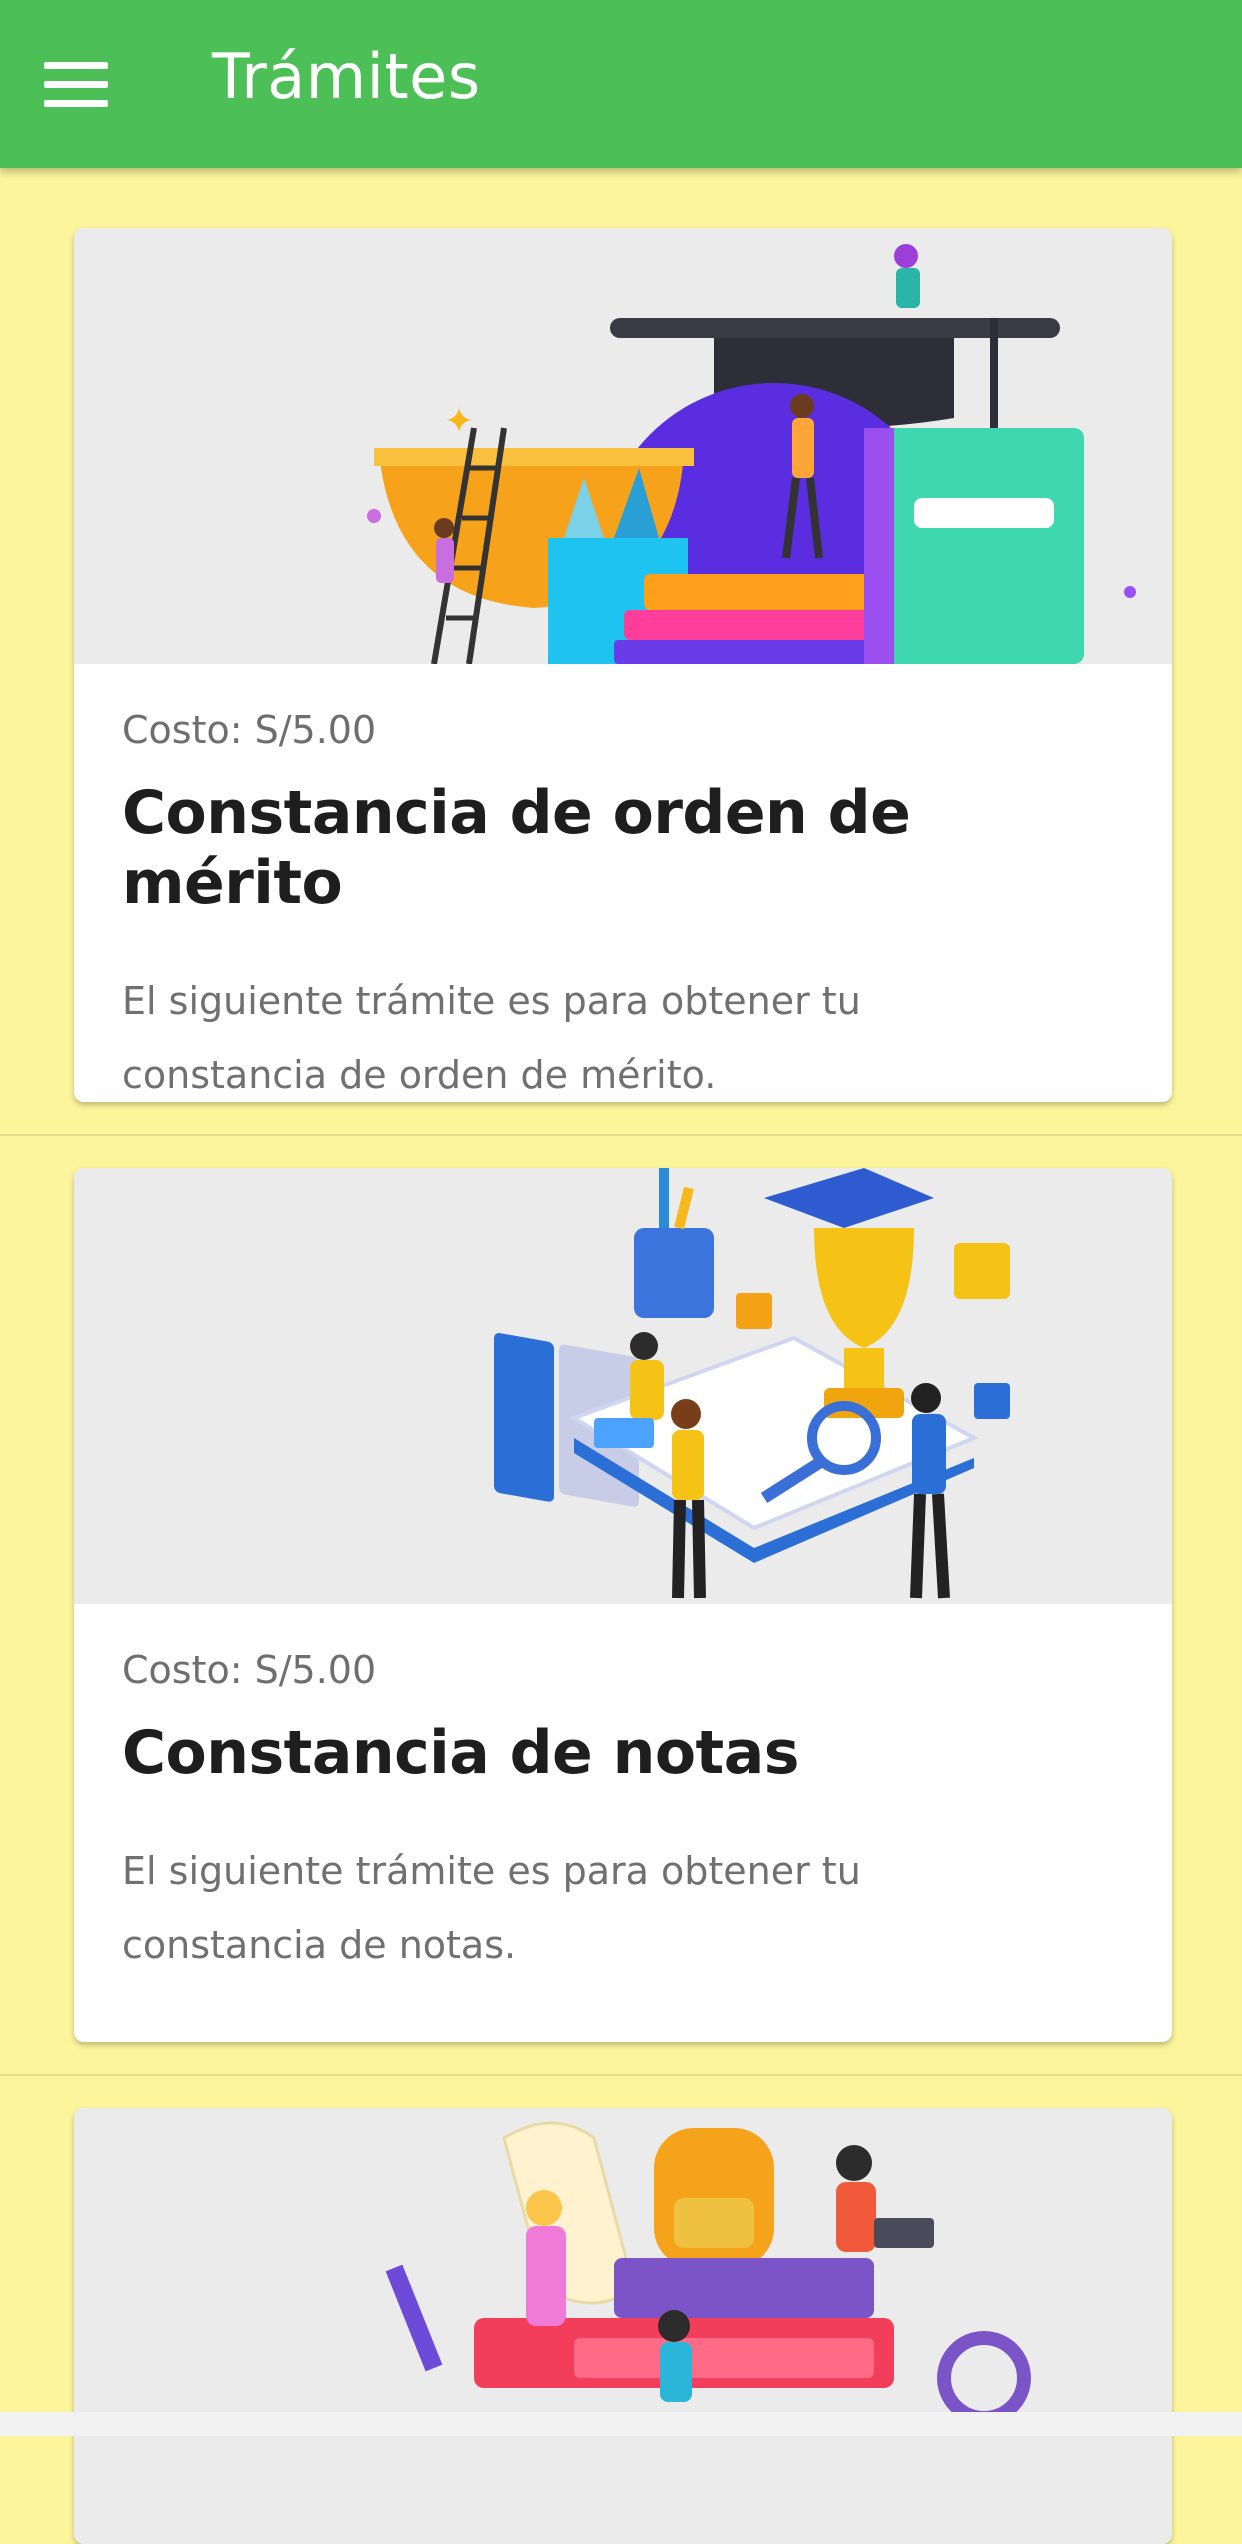 The image size is (1242, 2544). I want to click on card-title: Constancia de notas, so click(460, 1753).